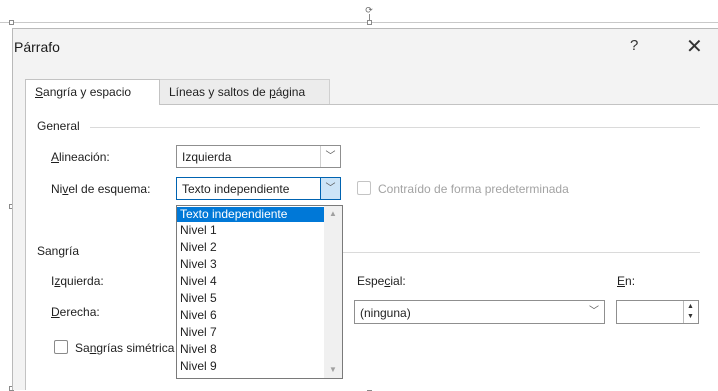 Image resolution: width=718 pixels, height=391 pixels. Describe the element at coordinates (250, 366) in the screenshot. I see `dropdown-option: Nivel 9` at that location.